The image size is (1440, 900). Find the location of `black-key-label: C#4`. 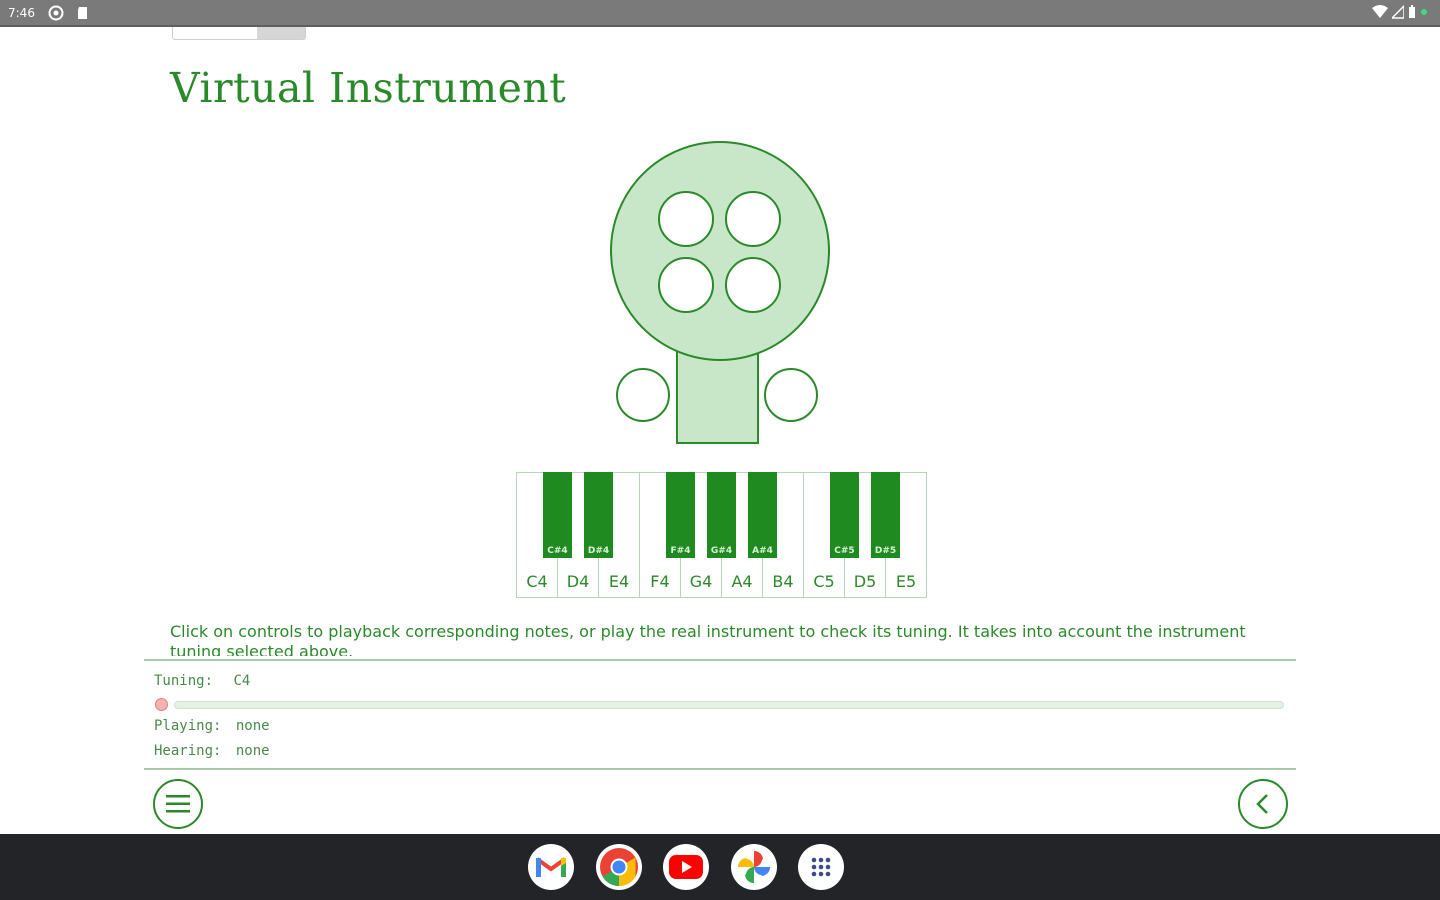

black-key-label: C#4 is located at coordinates (557, 551).